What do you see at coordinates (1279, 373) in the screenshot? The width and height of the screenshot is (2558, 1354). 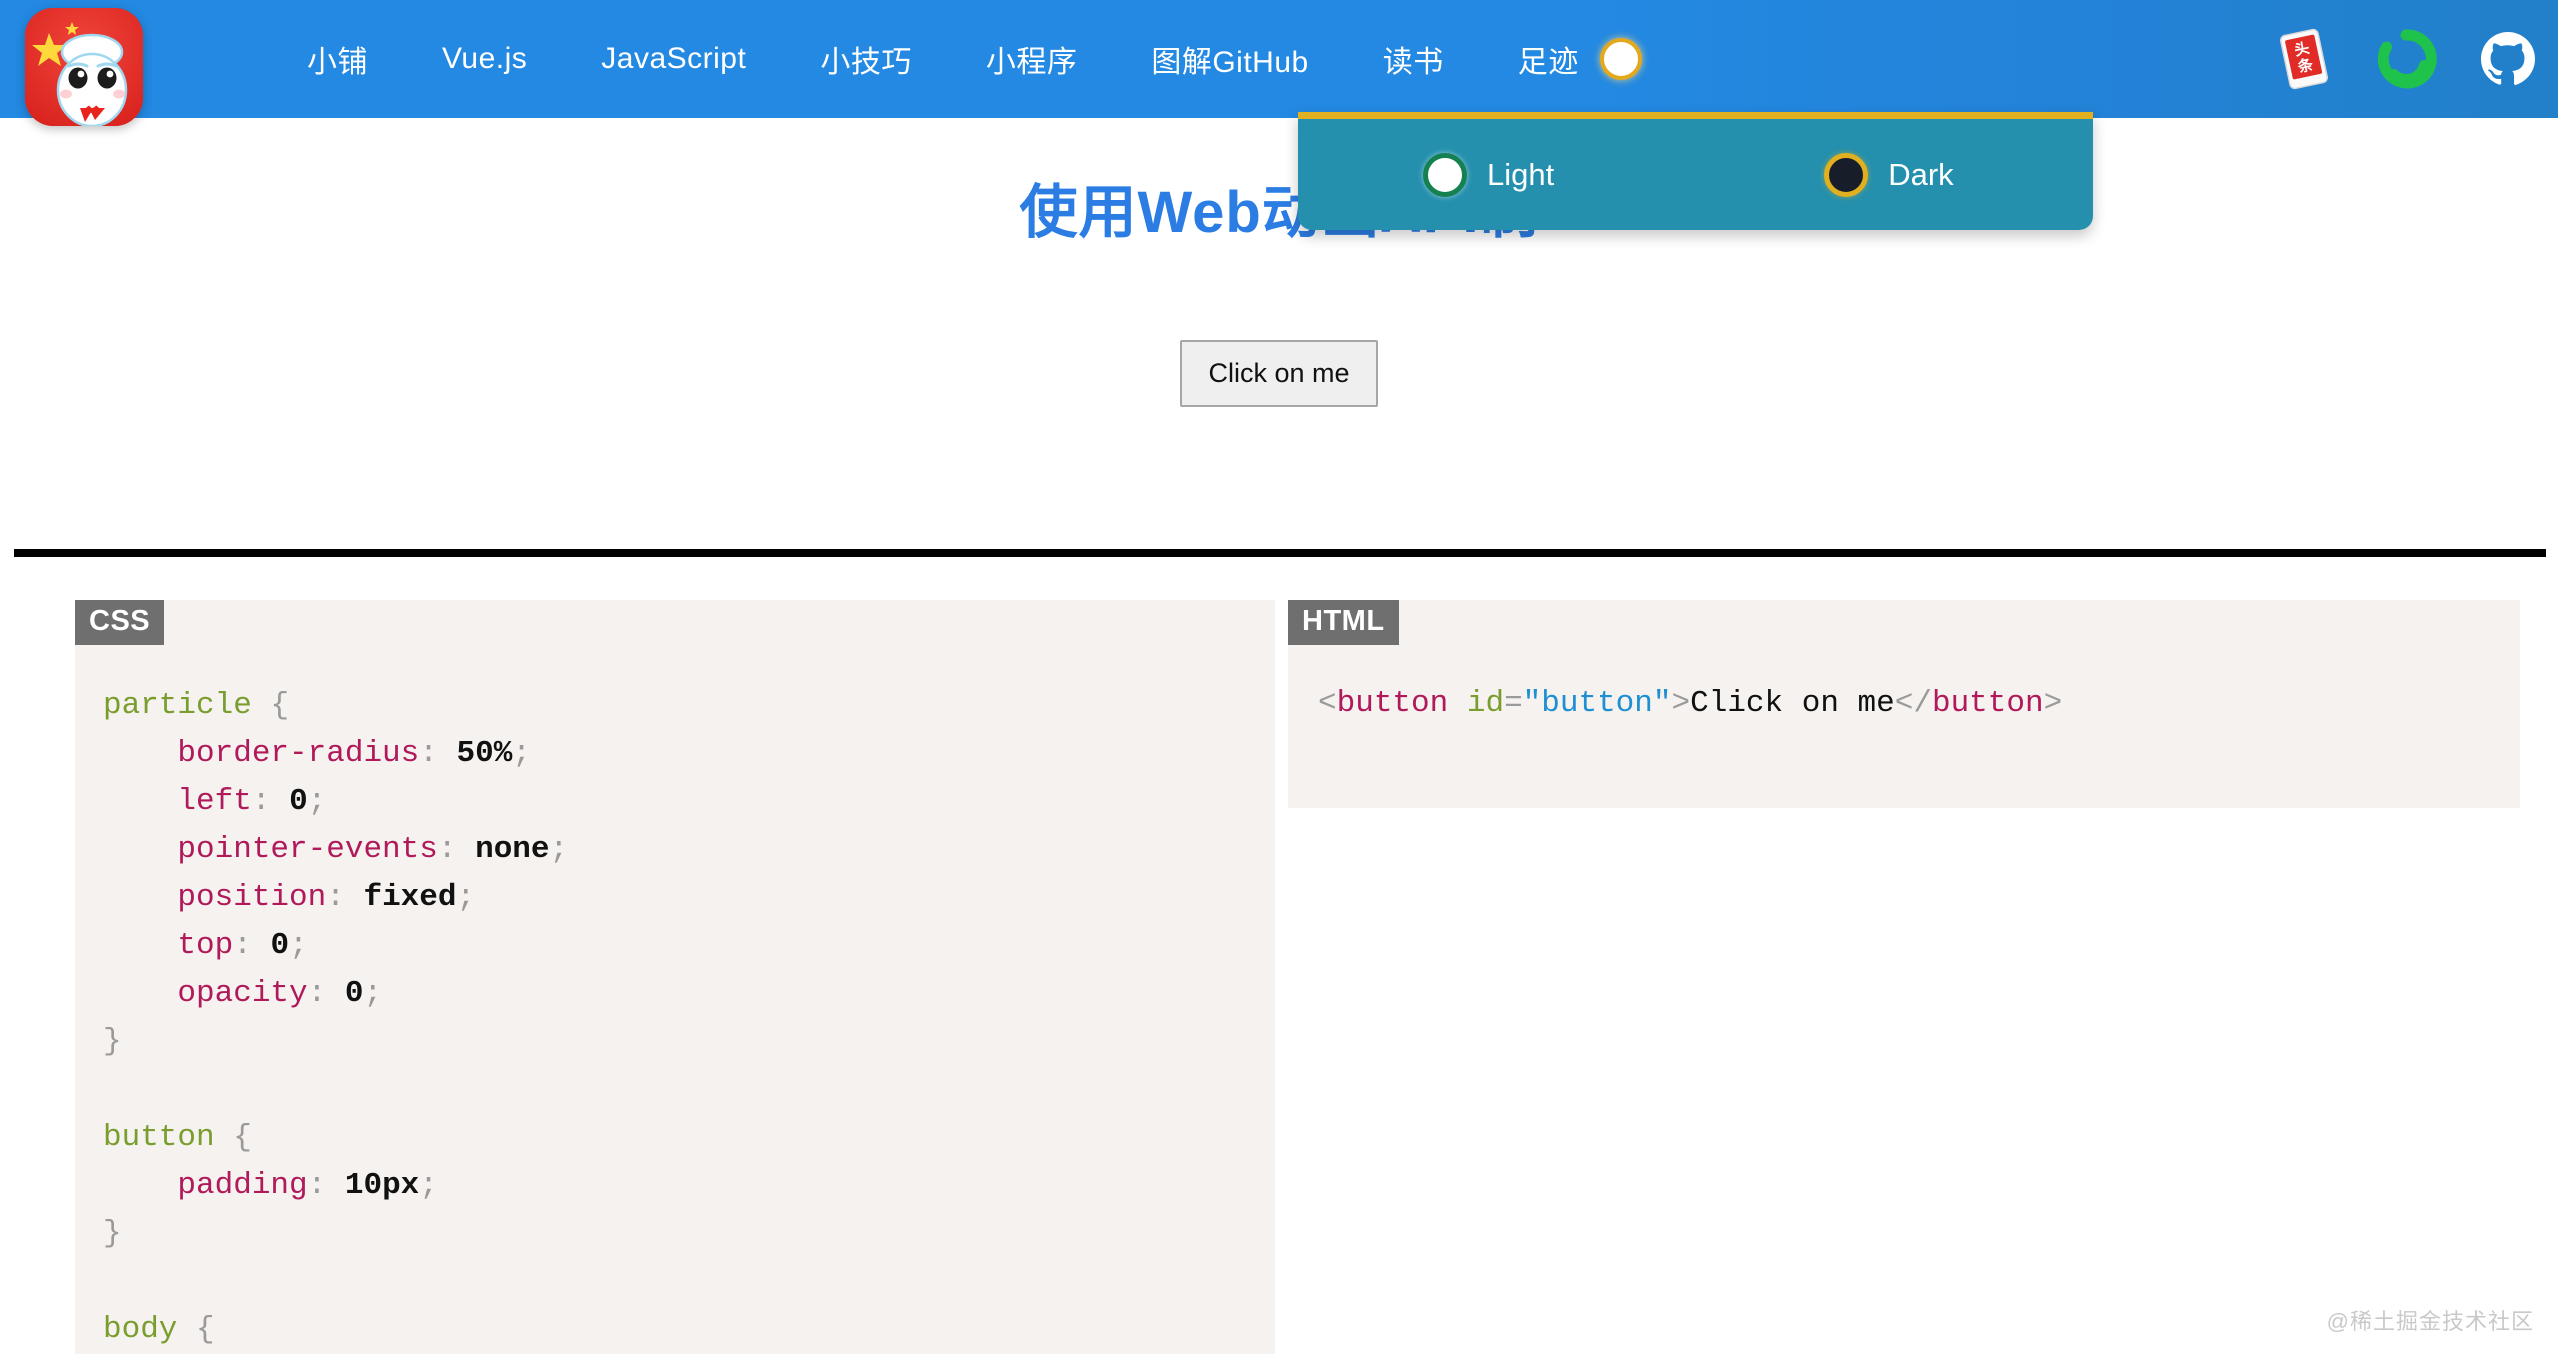 I see `click-on-me-button: Click on me` at bounding box center [1279, 373].